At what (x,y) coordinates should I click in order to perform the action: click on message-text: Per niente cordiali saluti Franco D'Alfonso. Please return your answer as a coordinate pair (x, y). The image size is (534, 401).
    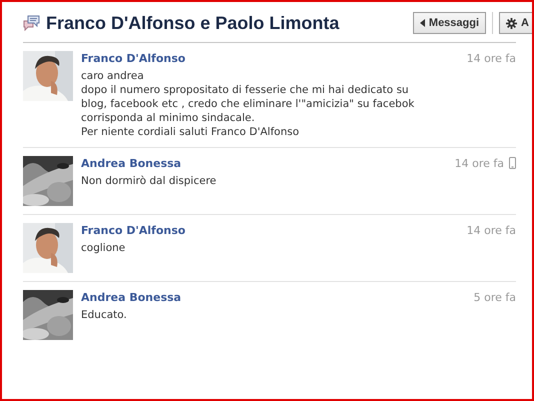
    Looking at the image, I should click on (190, 132).